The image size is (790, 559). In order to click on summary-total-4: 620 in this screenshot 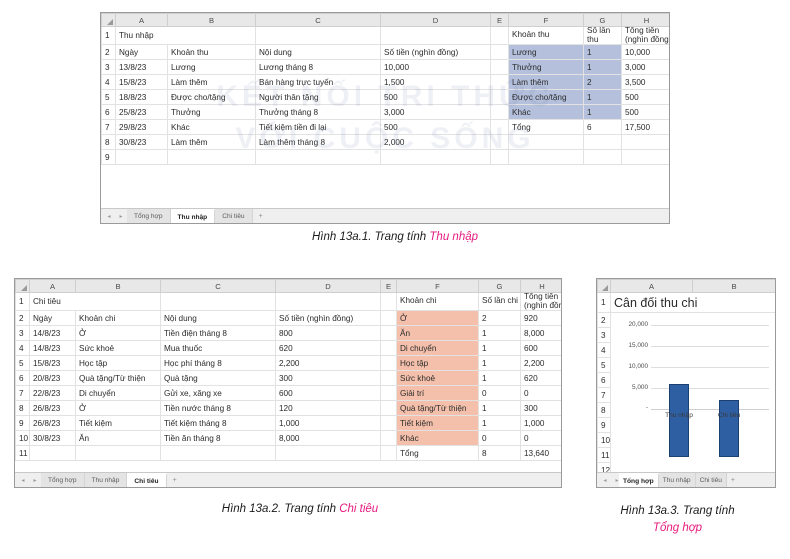, I will do `click(540, 378)`.